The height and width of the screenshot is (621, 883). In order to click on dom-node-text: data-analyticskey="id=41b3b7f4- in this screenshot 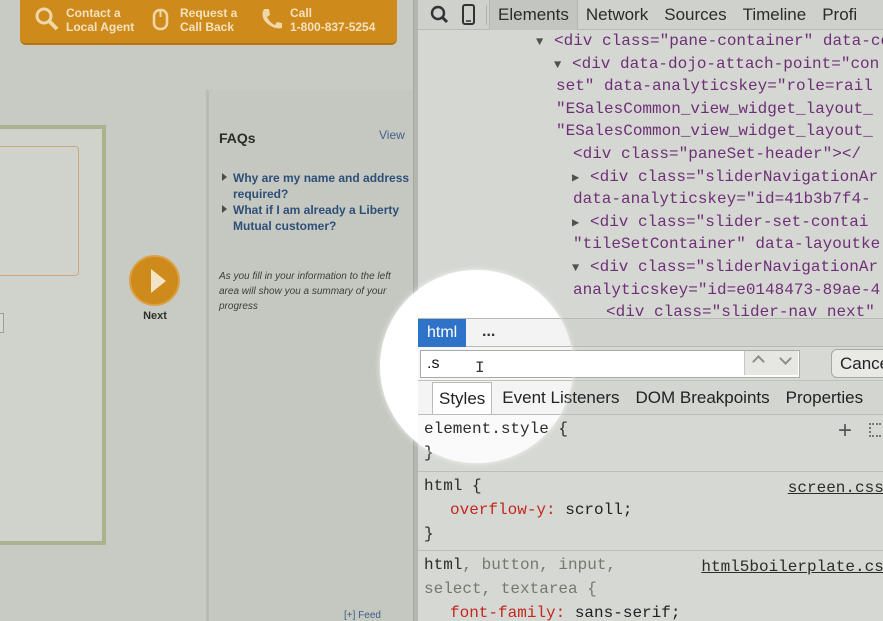, I will do `click(722, 199)`.